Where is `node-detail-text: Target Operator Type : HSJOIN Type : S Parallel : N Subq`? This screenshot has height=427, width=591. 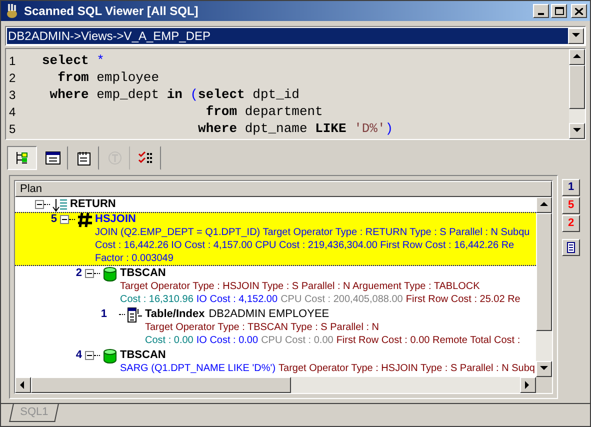 node-detail-text: Target Operator Type : HSJOIN Type : S Parallel : N Subq is located at coordinates (406, 369).